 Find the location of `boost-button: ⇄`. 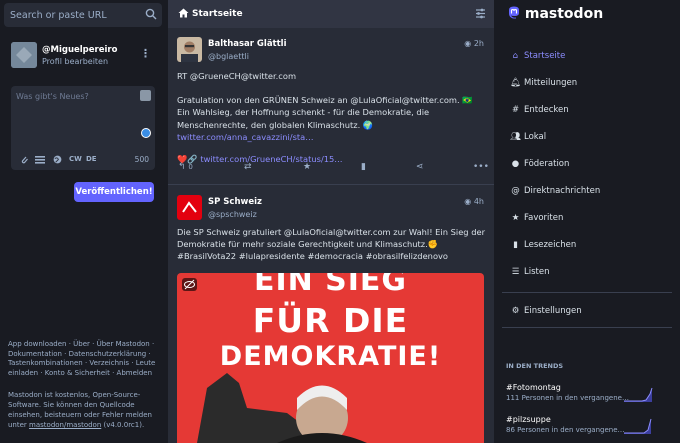

boost-button: ⇄ is located at coordinates (248, 167).